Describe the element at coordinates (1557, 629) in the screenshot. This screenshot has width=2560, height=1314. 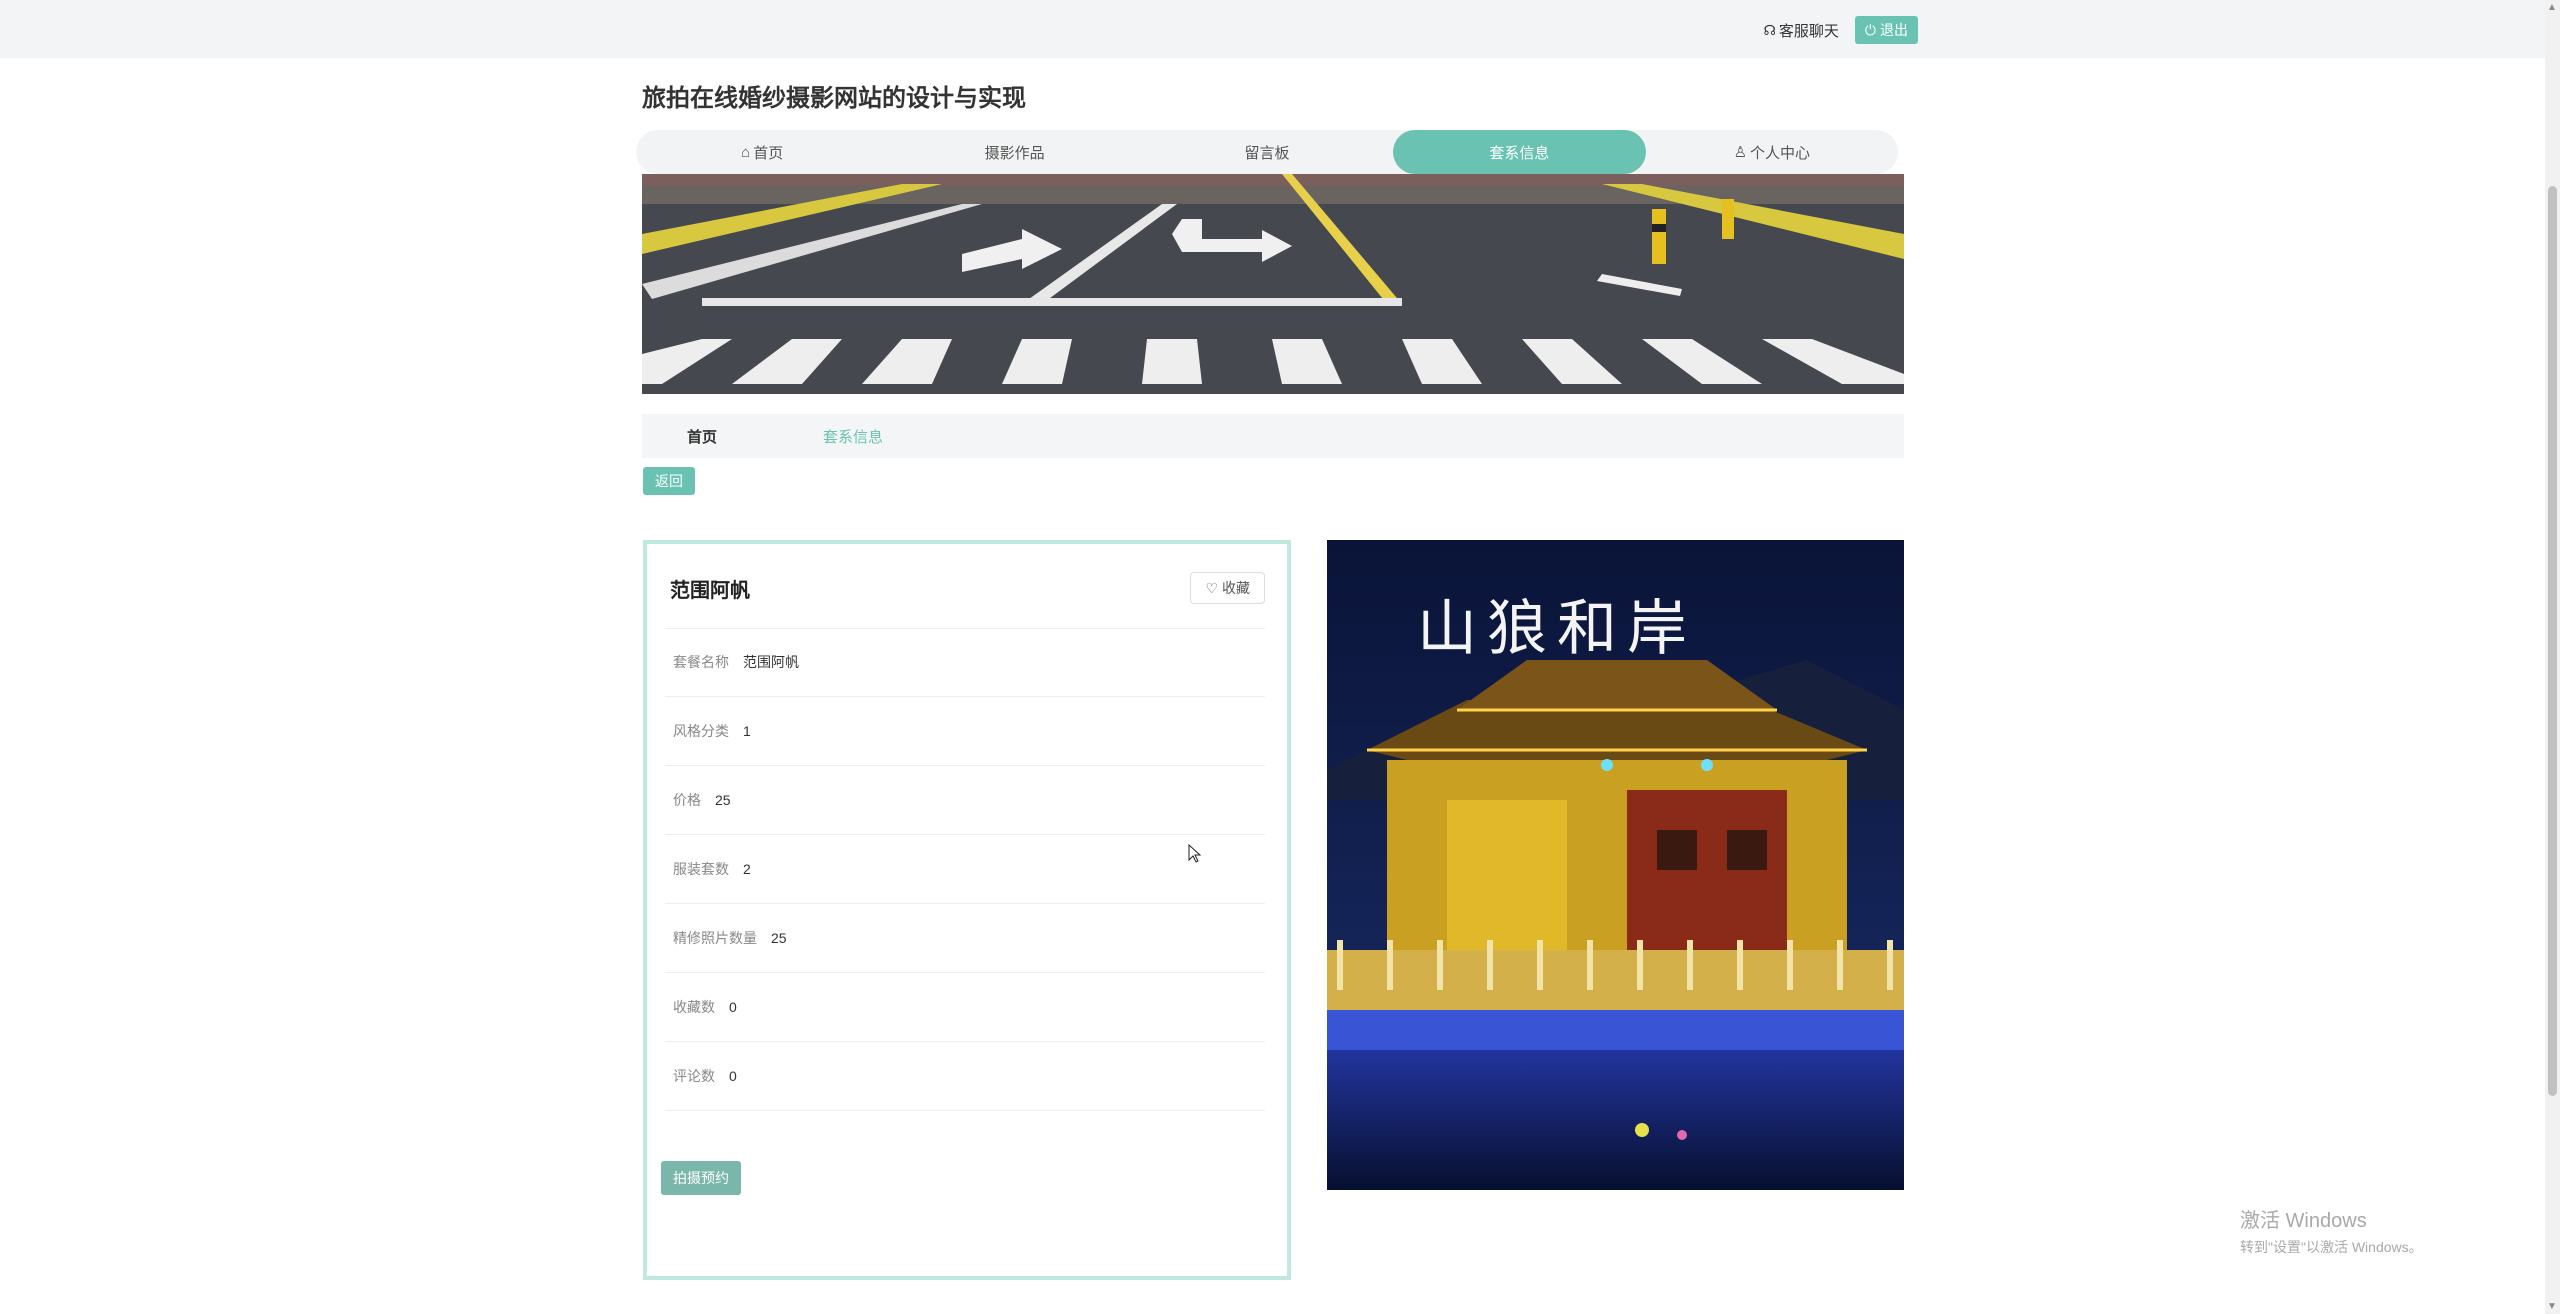
I see `photo-caption: 山狼和岸` at that location.